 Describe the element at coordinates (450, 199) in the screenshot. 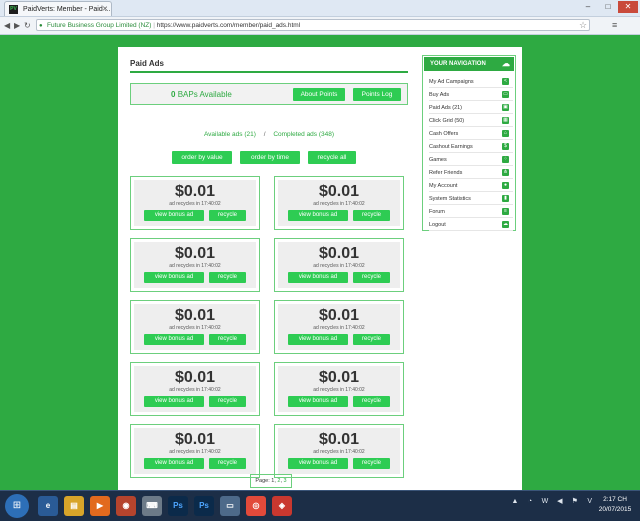

I see `nav-item-label: System Statistics` at that location.